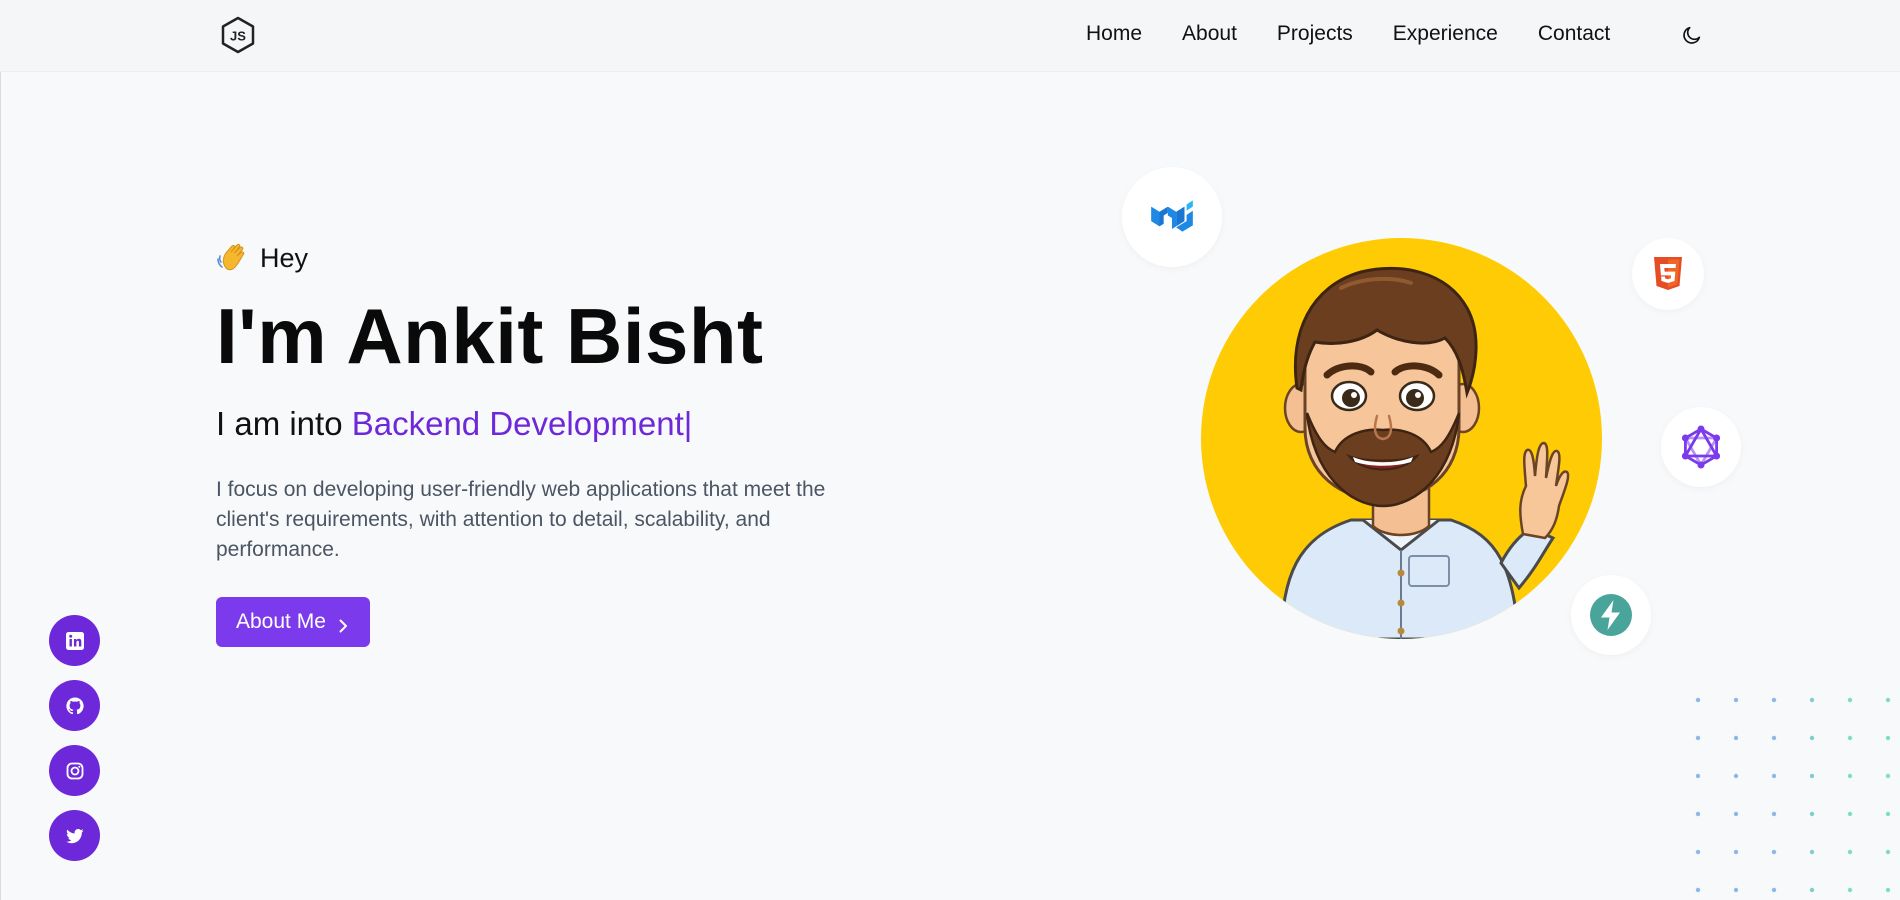 The width and height of the screenshot is (1900, 900). What do you see at coordinates (1114, 34) in the screenshot?
I see `nav-home: Home` at bounding box center [1114, 34].